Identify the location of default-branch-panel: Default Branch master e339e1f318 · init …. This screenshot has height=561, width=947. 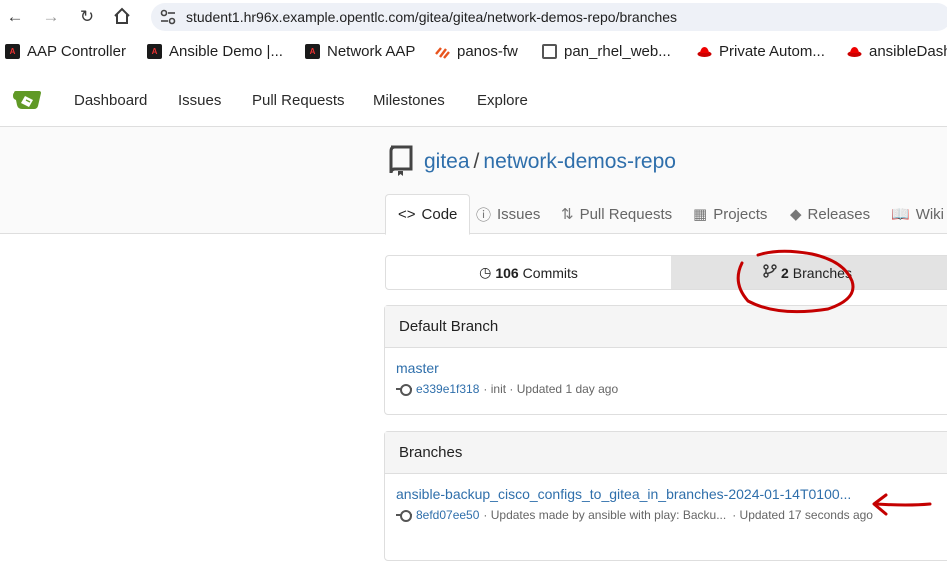
(665, 360).